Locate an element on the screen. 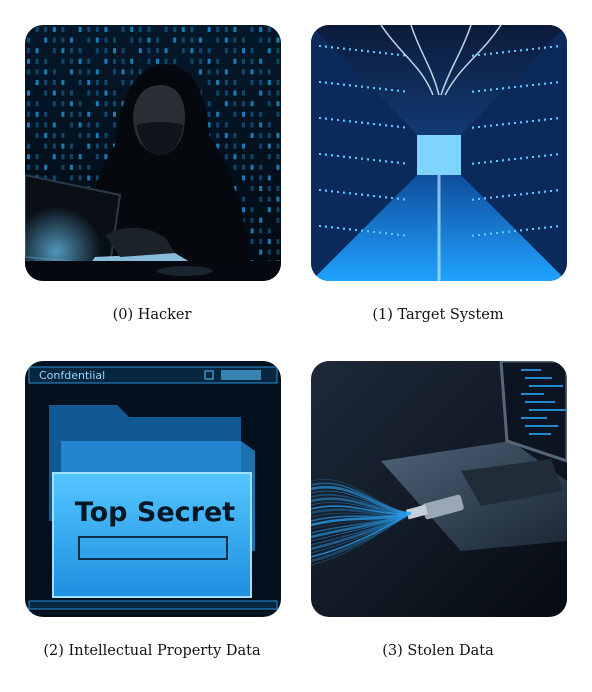 The height and width of the screenshot is (692, 592). caption-intellectual-property: (2) Intellectual Property Data is located at coordinates (152, 651).